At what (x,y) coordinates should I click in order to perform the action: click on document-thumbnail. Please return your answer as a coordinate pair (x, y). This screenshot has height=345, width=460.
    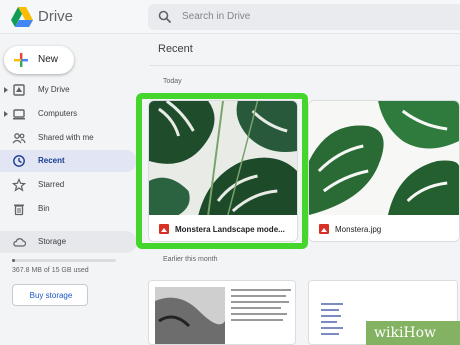
    Looking at the image, I should click on (222, 312).